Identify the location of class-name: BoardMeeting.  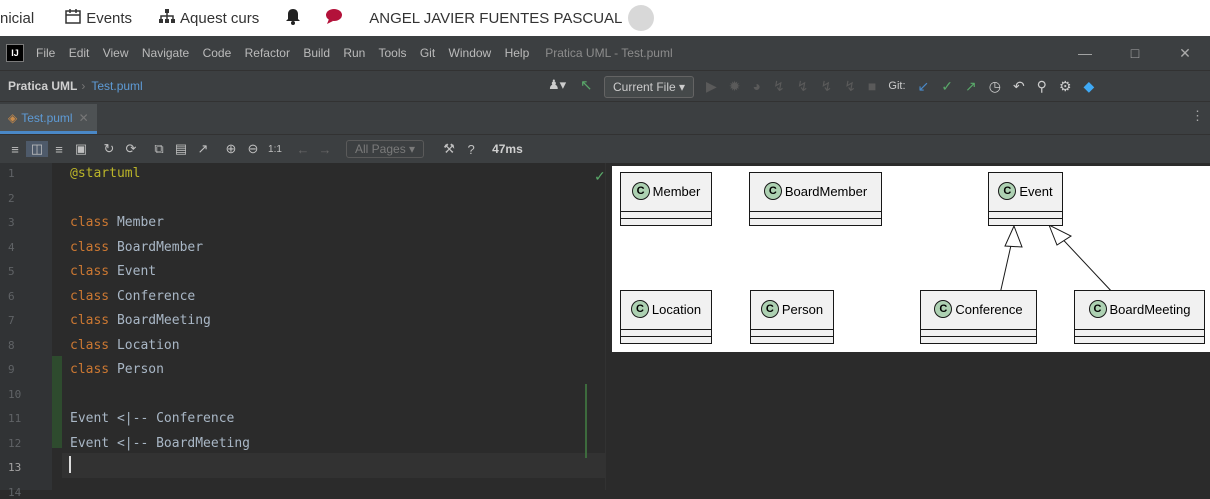
(1150, 309).